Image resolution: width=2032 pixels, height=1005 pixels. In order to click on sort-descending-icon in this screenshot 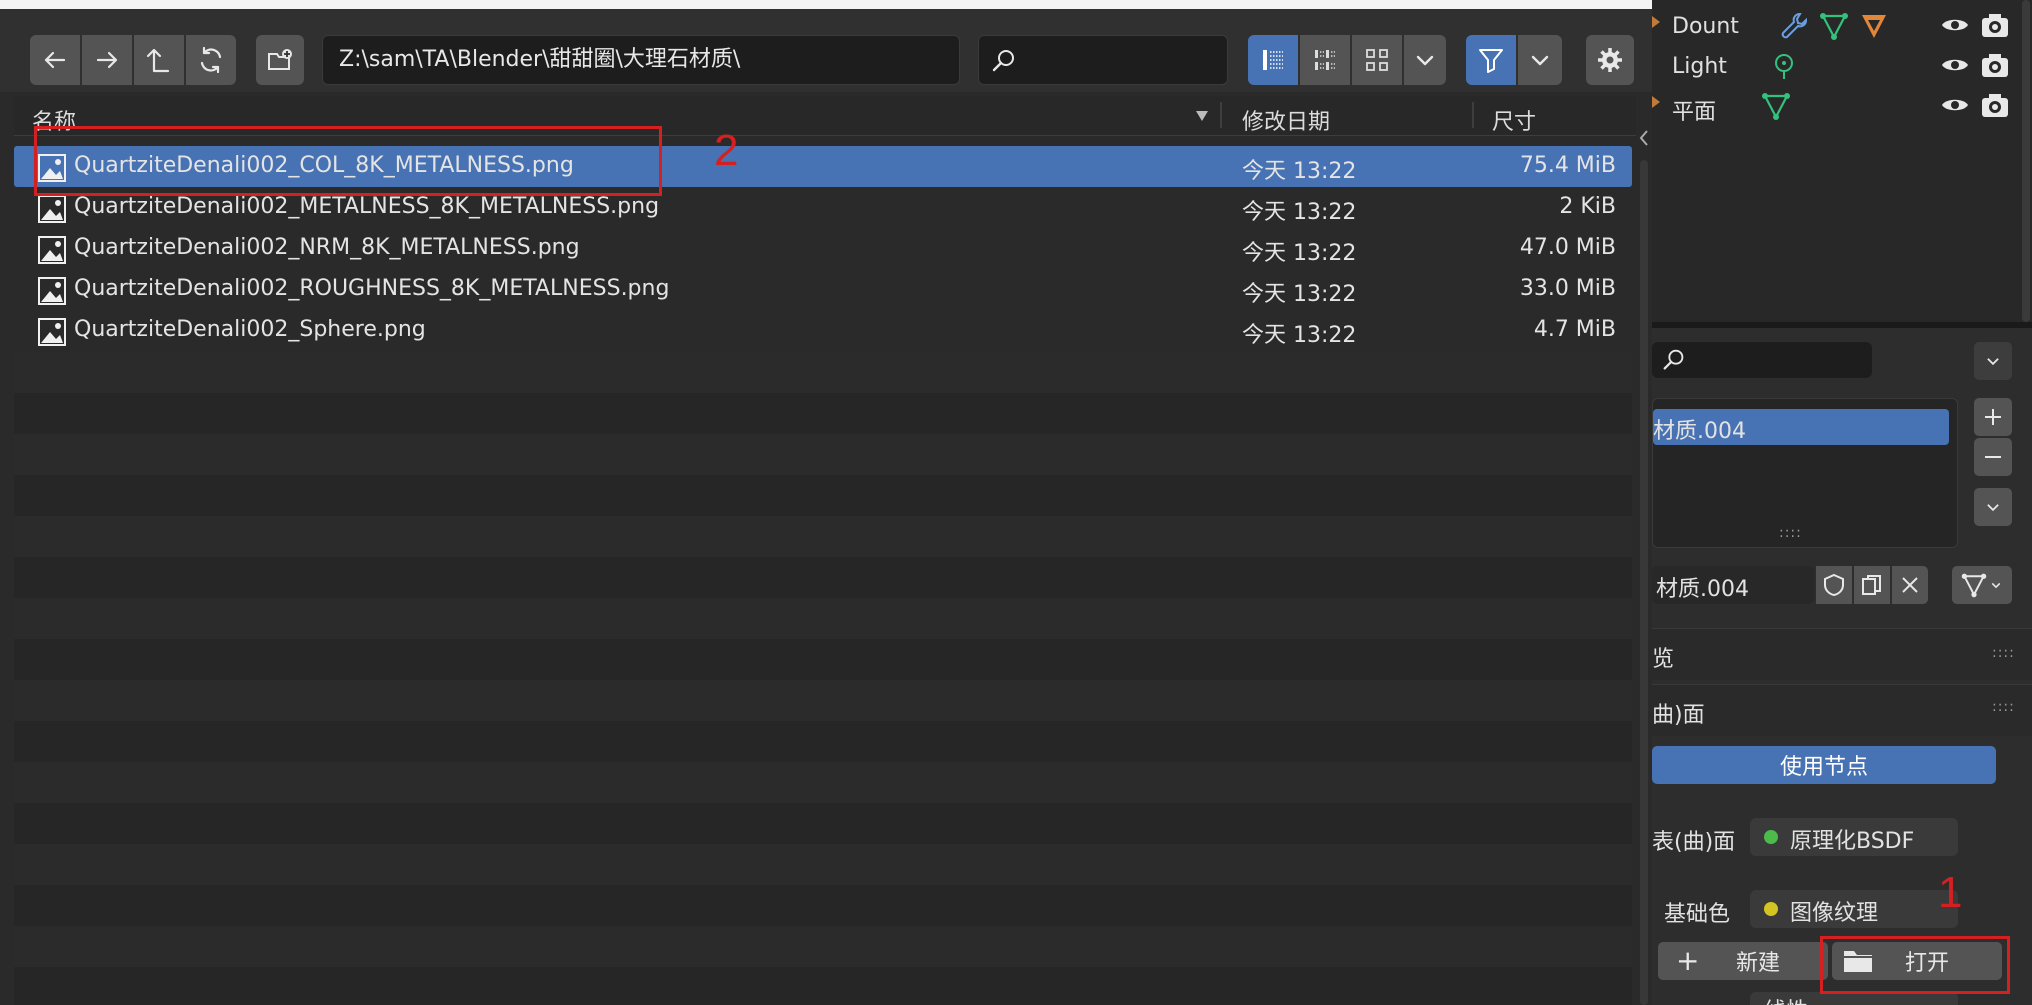, I will do `click(1202, 116)`.